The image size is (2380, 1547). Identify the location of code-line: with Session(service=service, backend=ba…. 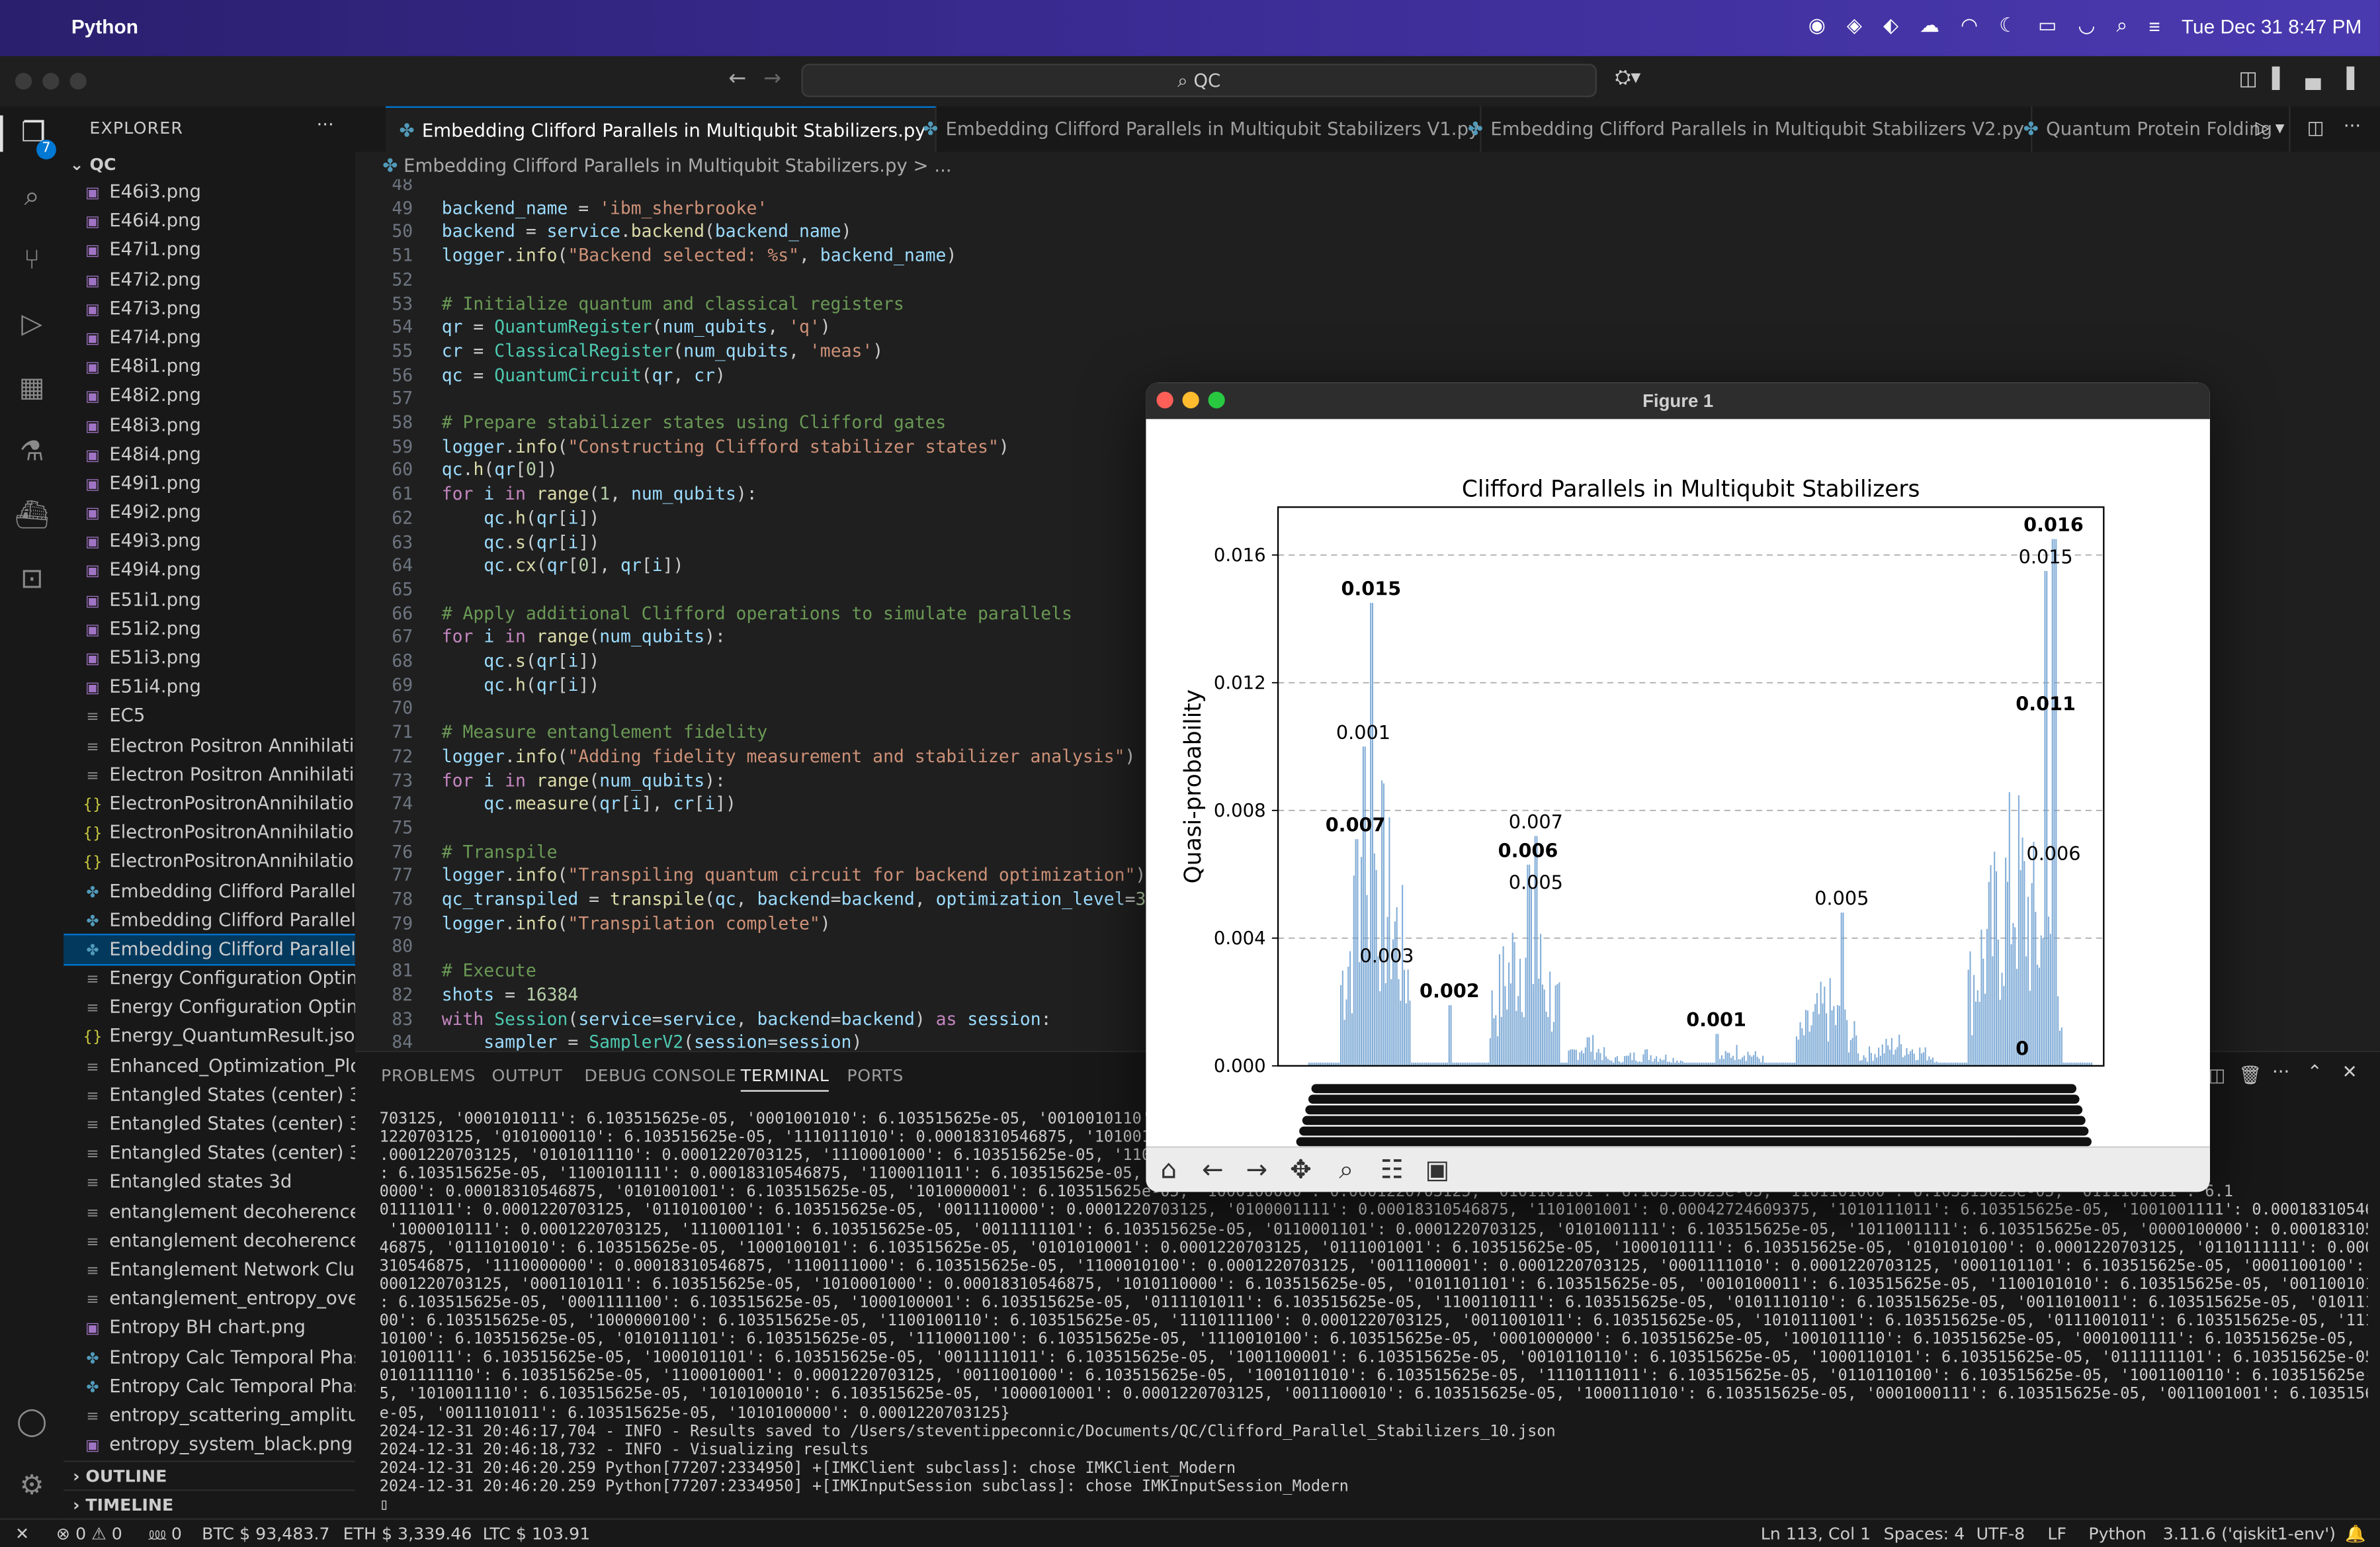
(747, 1018).